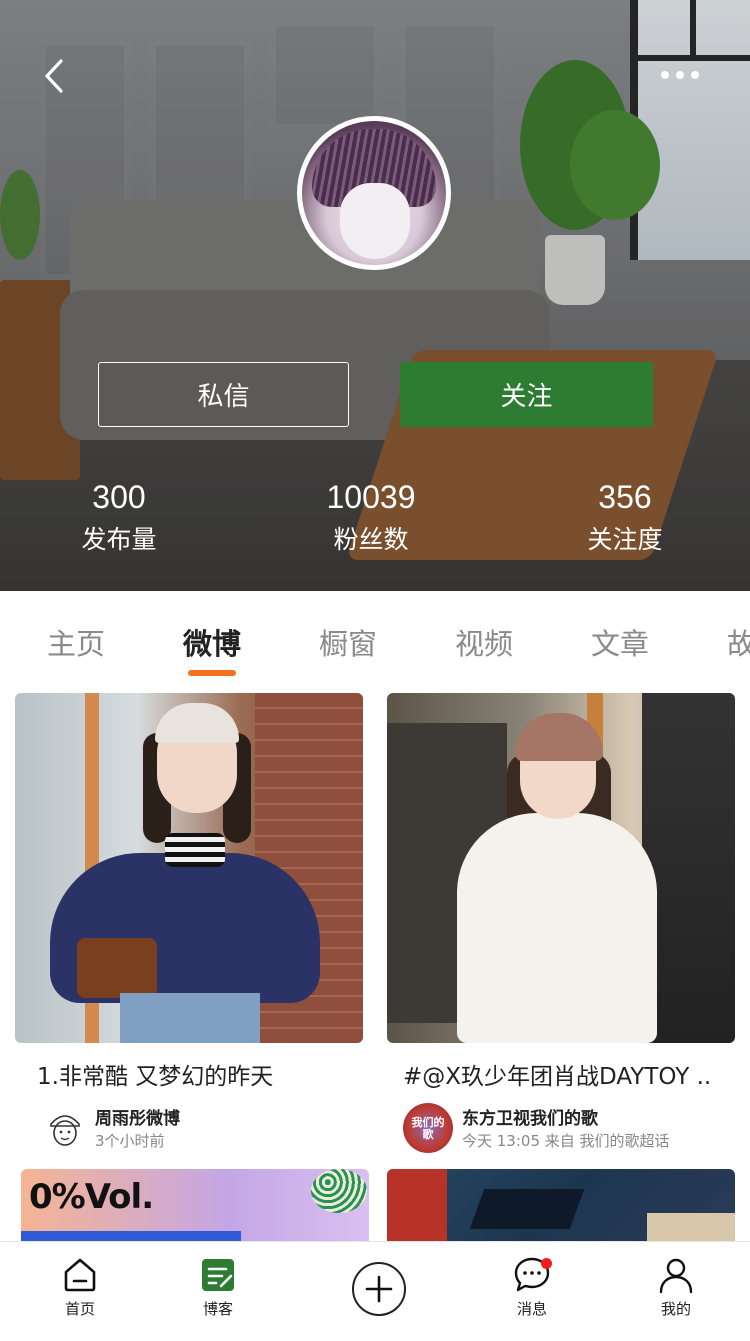  What do you see at coordinates (665, 75) in the screenshot?
I see `more-dots-icon` at bounding box center [665, 75].